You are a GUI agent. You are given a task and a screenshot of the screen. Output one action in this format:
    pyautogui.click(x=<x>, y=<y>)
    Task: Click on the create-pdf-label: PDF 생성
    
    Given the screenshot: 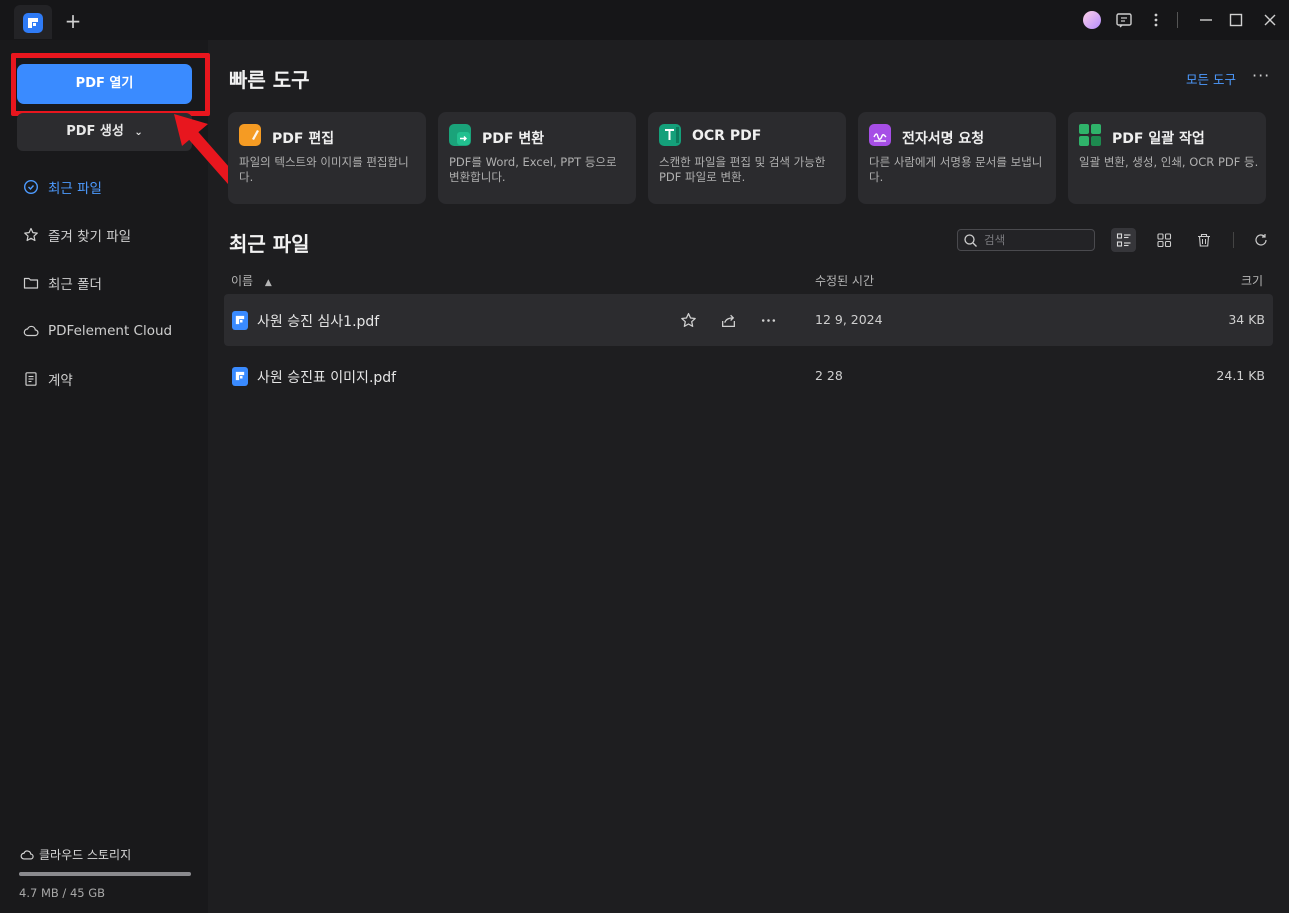 What is the action you would take?
    pyautogui.click(x=95, y=131)
    